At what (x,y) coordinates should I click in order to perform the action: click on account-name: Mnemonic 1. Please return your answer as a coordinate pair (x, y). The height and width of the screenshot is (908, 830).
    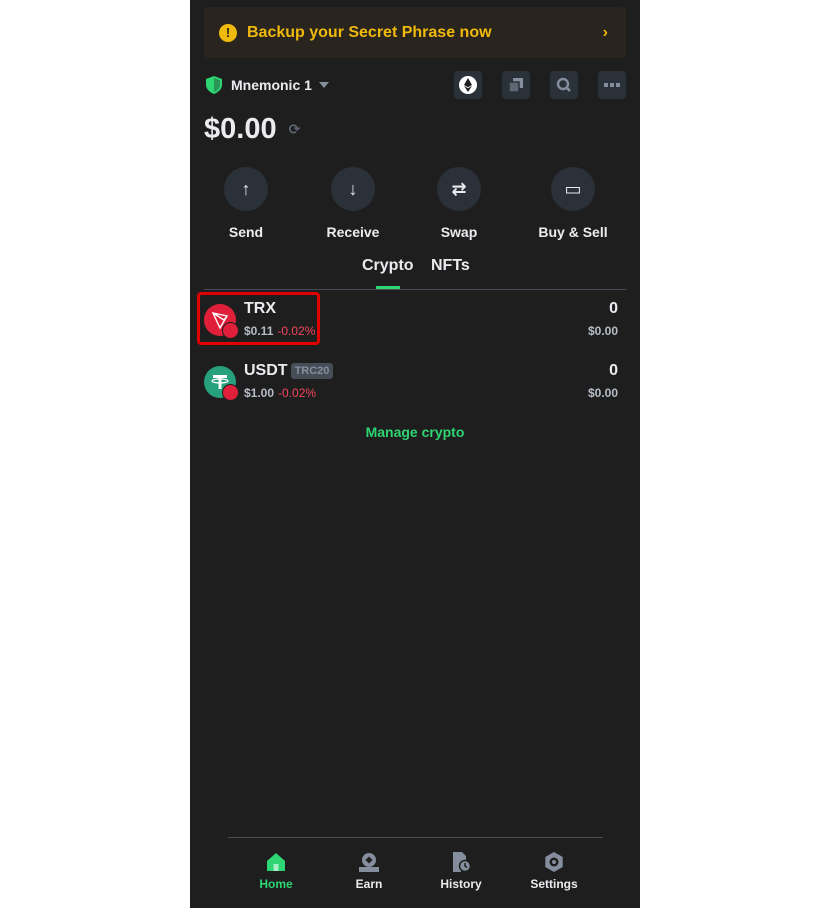
    Looking at the image, I should click on (271, 85).